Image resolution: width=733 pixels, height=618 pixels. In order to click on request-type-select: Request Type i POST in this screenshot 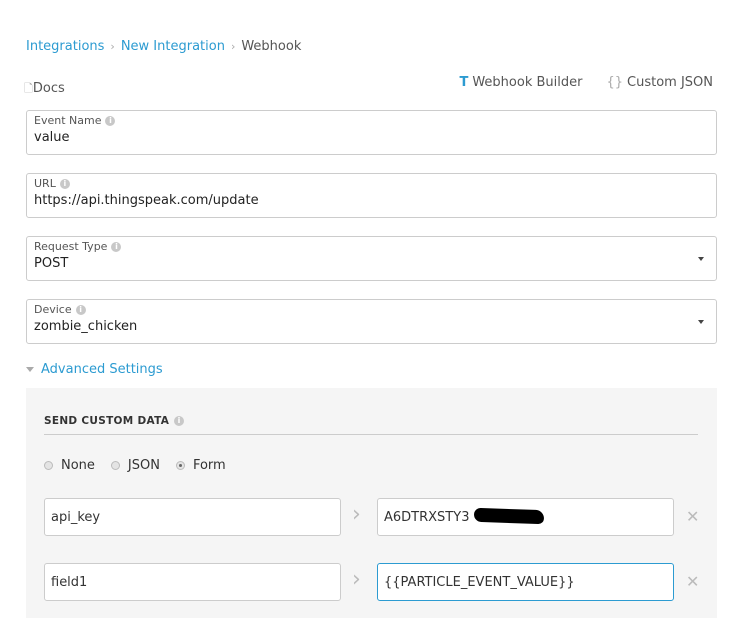, I will do `click(371, 258)`.